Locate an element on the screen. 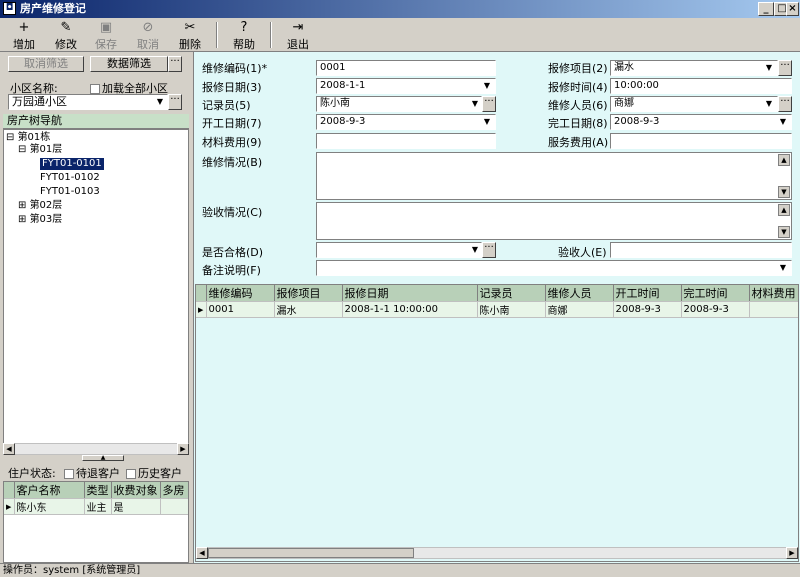  building-label: 第01栋 is located at coordinates (34, 137).